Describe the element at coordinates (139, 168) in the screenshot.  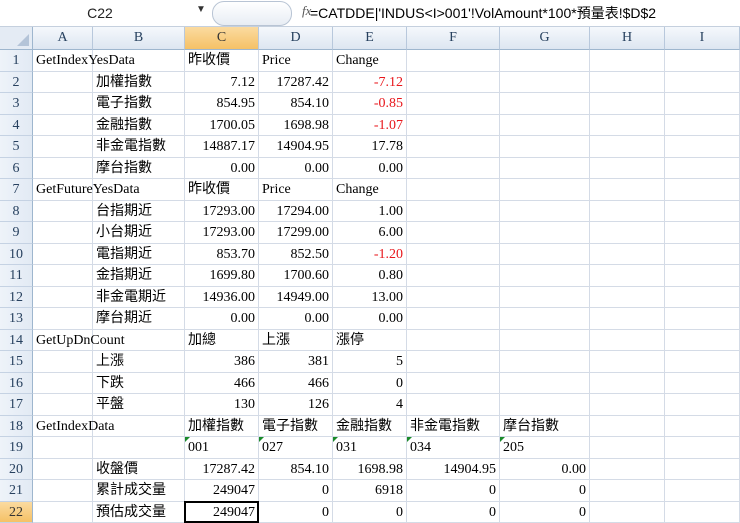
I see `cell-B6: 摩台指數` at that location.